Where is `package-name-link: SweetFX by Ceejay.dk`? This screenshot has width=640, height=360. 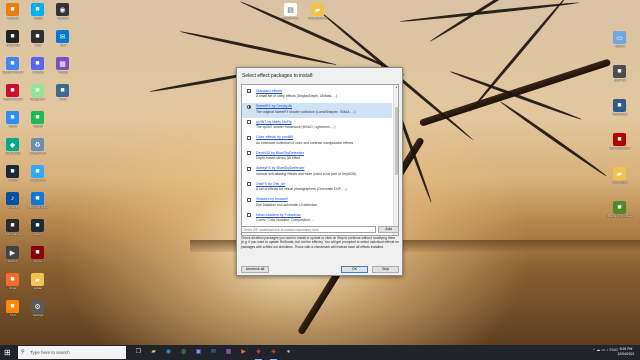
package-name-link: SweetFX by Ceejay.dk is located at coordinates (274, 106).